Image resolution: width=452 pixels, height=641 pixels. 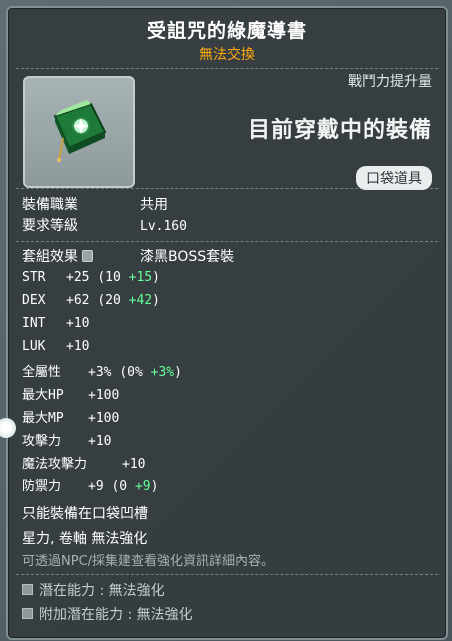 I want to click on slot-badge: 口袋道具, so click(x=394, y=178).